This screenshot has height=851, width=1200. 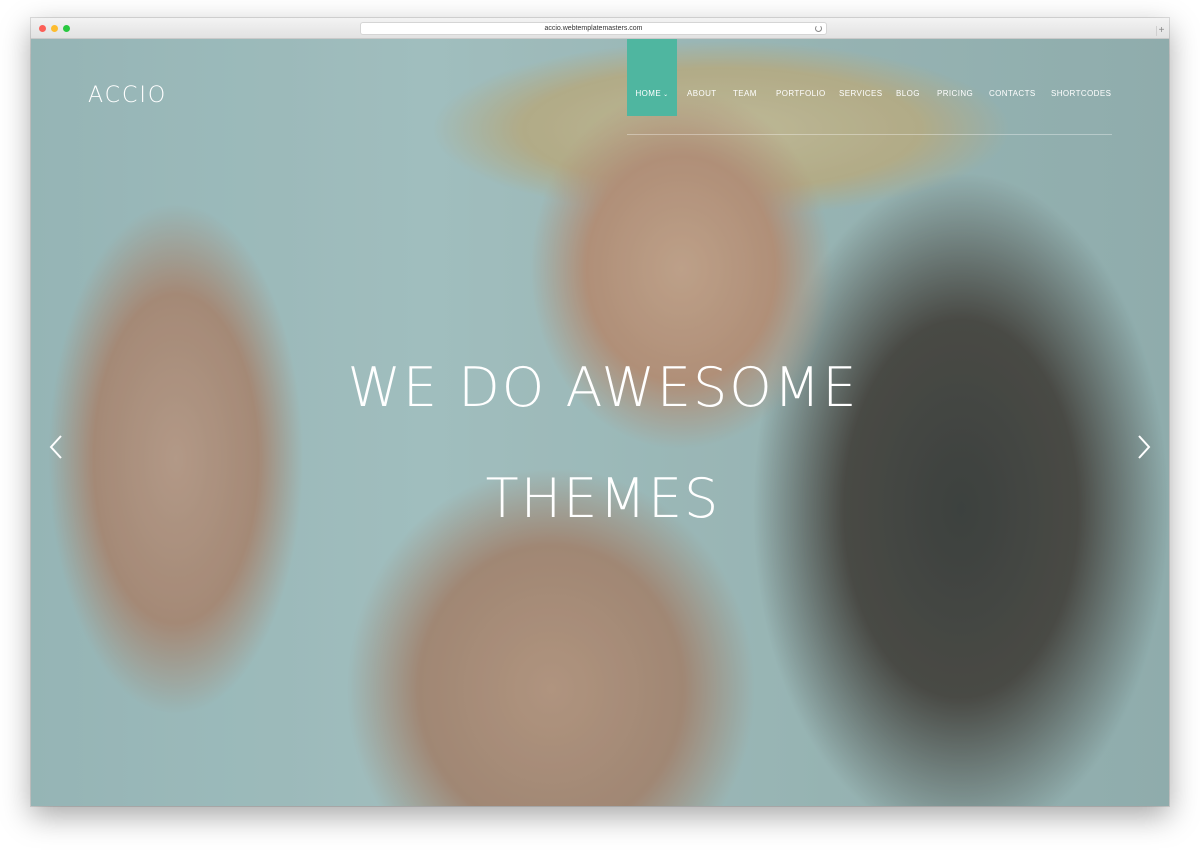 I want to click on nav-item-pricing: PRICING, so click(x=955, y=77).